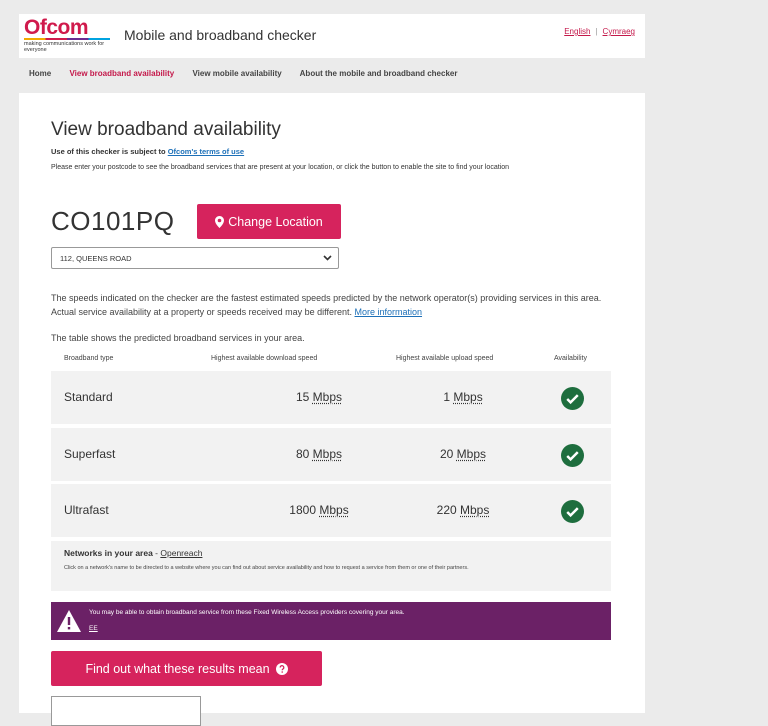  I want to click on upload-value: 220, so click(446, 510).